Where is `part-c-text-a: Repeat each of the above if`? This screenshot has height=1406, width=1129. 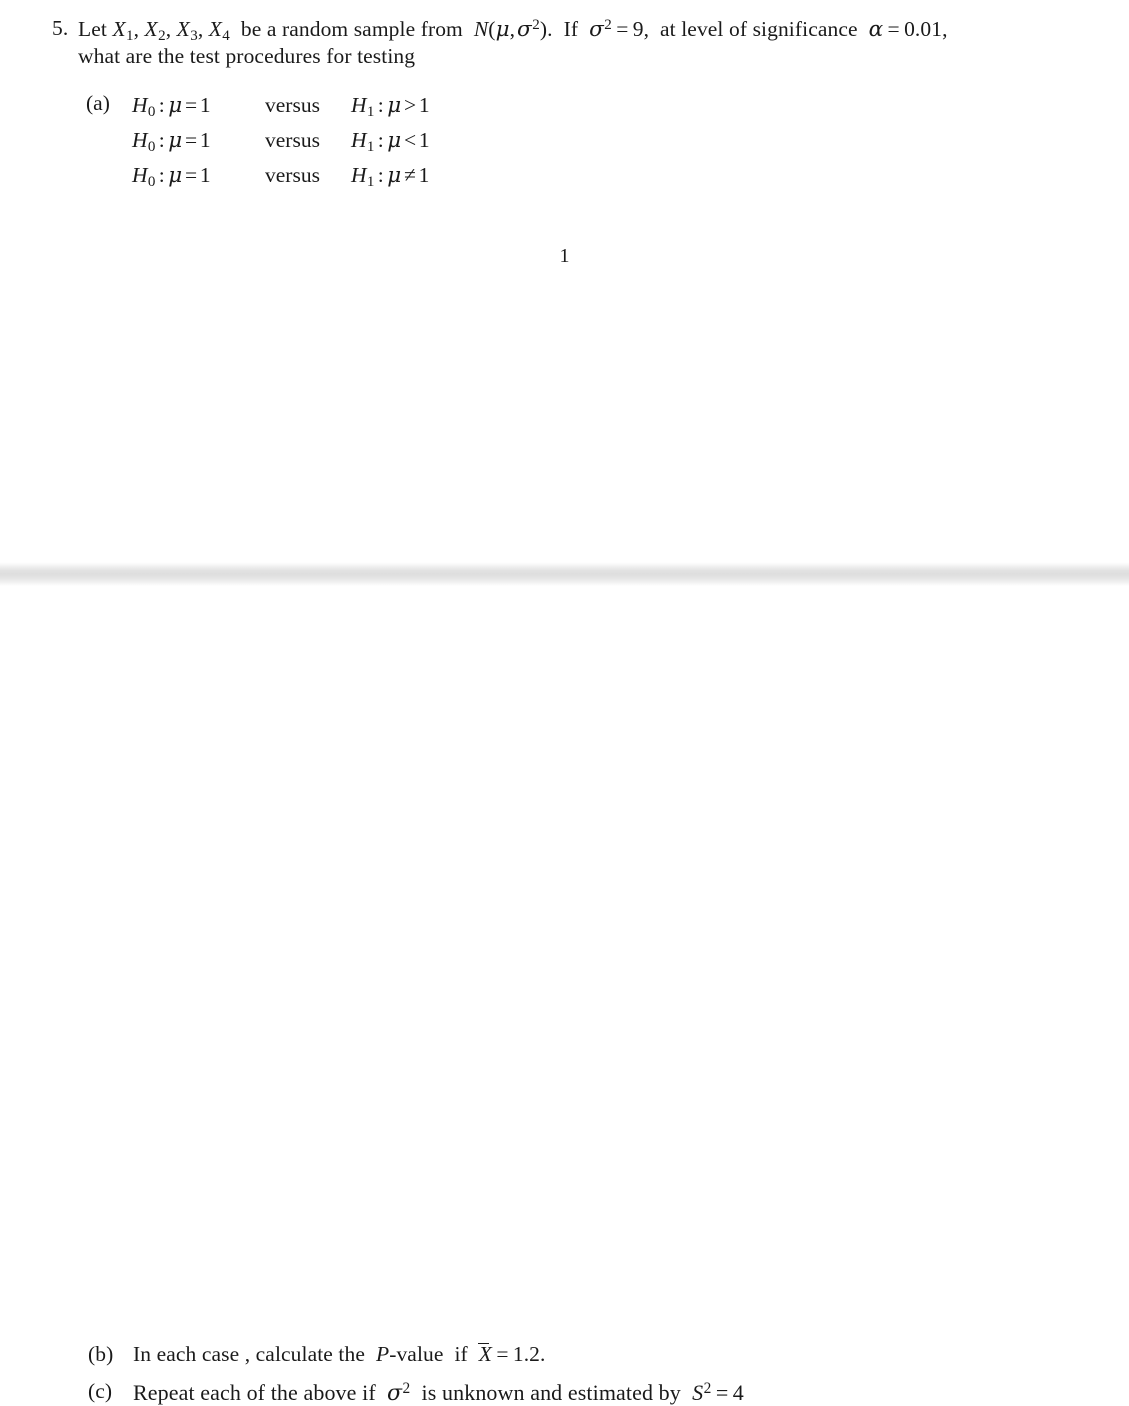 part-c-text-a: Repeat each of the above if is located at coordinates (257, 1392).